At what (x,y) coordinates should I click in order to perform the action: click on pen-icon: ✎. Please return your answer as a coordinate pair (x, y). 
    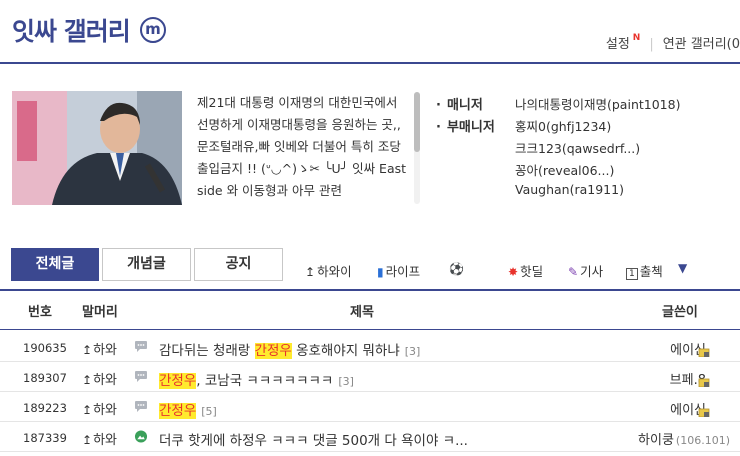
    Looking at the image, I should click on (573, 272).